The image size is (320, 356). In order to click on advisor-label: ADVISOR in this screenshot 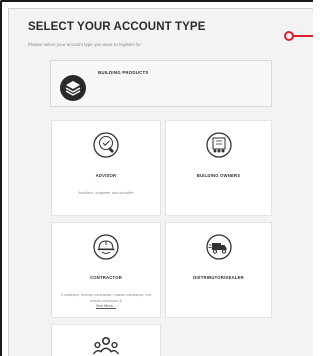, I will do `click(106, 175)`.